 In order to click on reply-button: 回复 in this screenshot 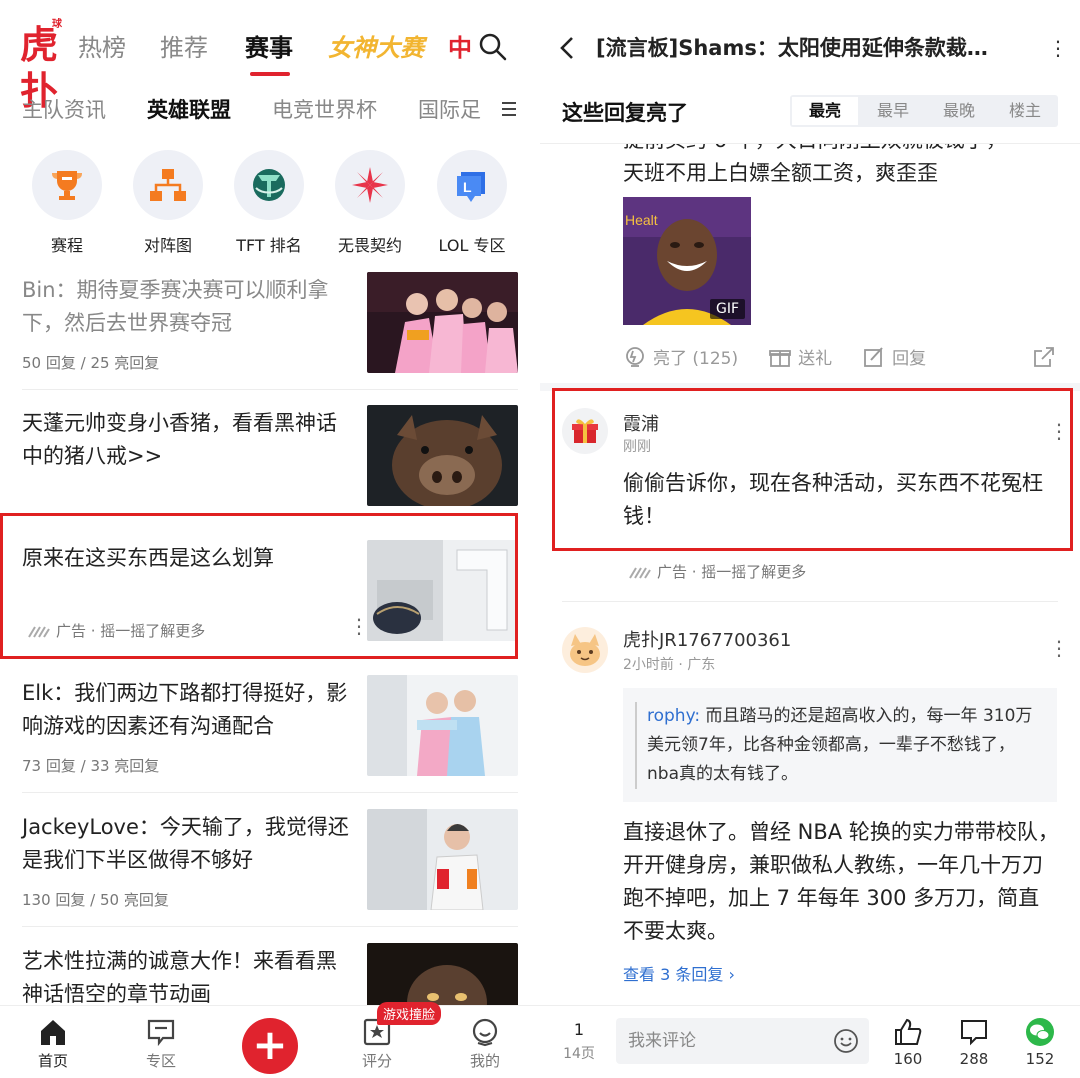, I will do `click(894, 356)`.